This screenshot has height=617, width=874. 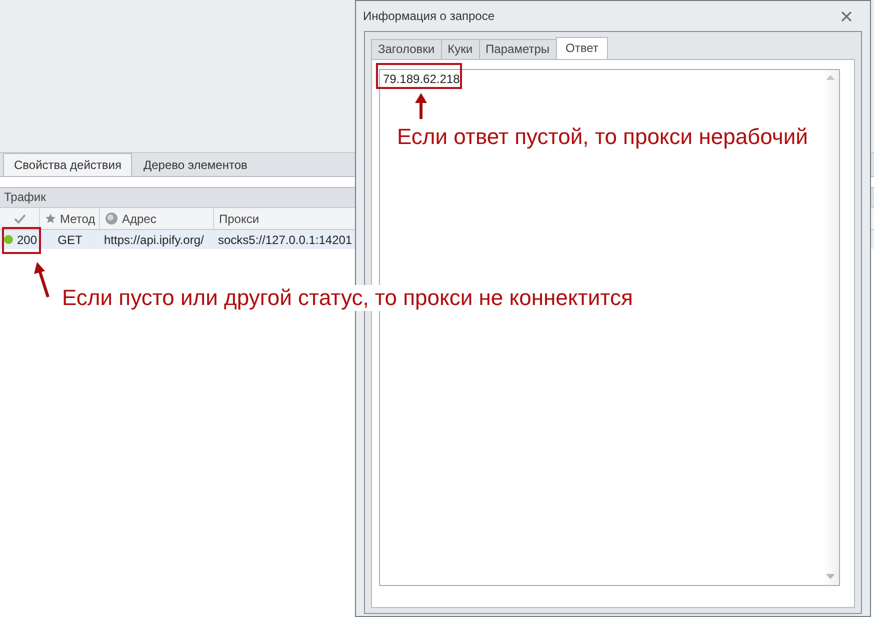 I want to click on table-cell: GET, so click(x=70, y=239).